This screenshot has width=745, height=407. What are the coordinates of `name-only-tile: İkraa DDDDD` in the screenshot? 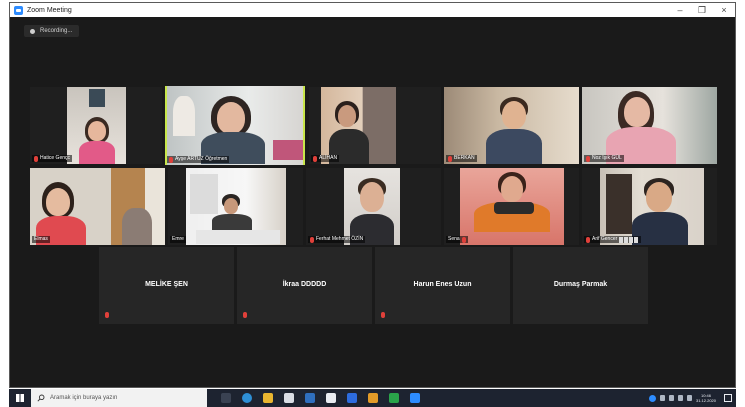 It's located at (304, 285).